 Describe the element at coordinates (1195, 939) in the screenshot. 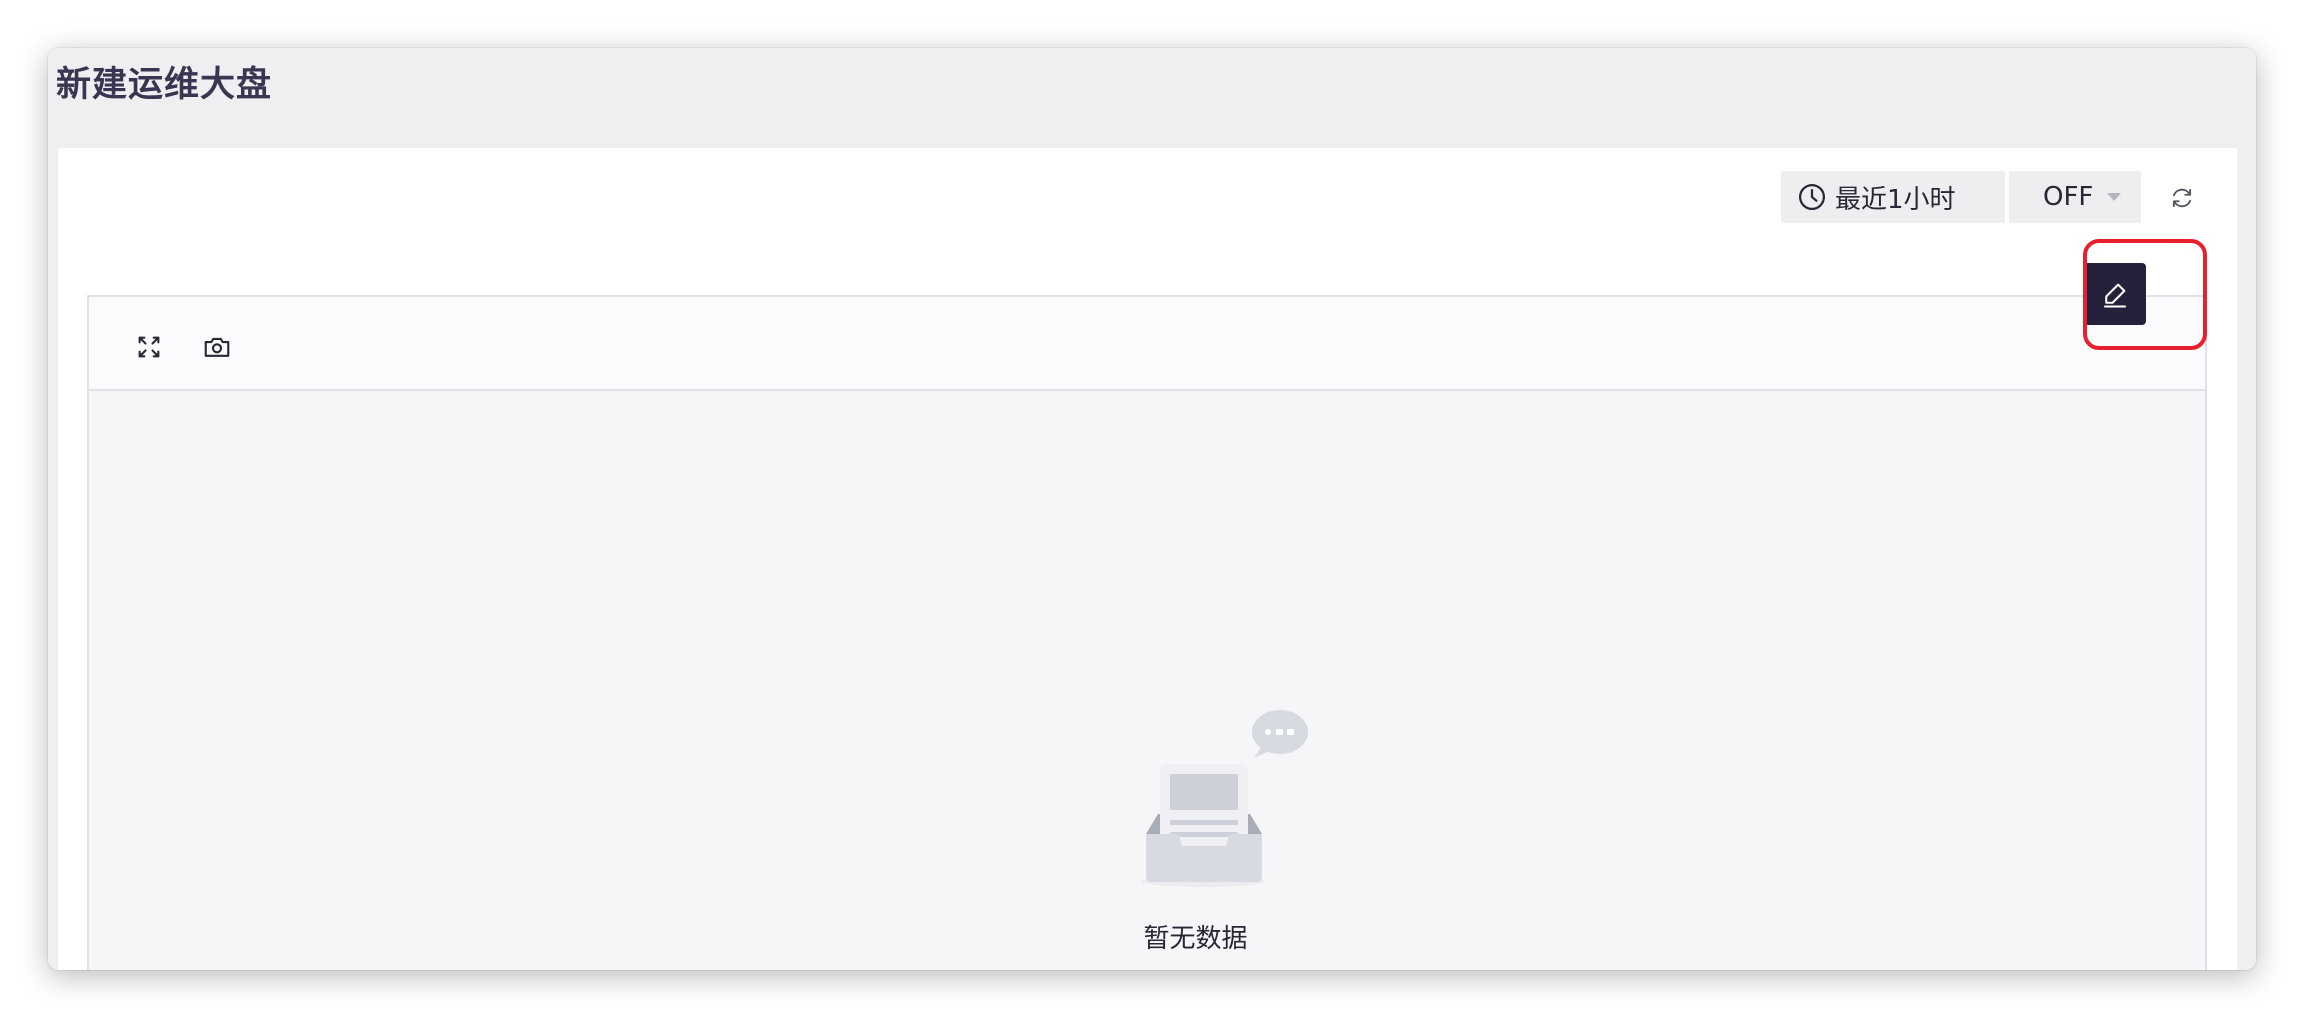

I see `empty-state-text: 暂无数据` at that location.